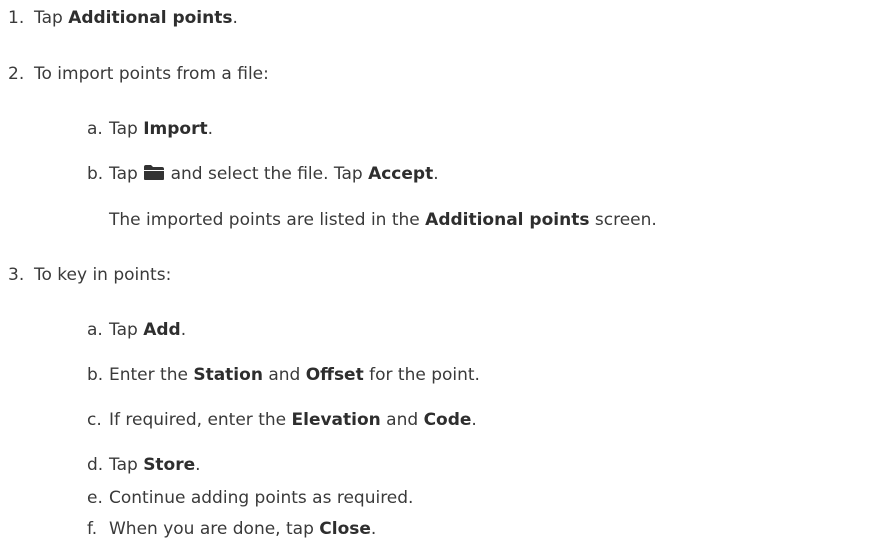 The height and width of the screenshot is (543, 877). What do you see at coordinates (154, 172) in the screenshot?
I see `folder-icon` at bounding box center [154, 172].